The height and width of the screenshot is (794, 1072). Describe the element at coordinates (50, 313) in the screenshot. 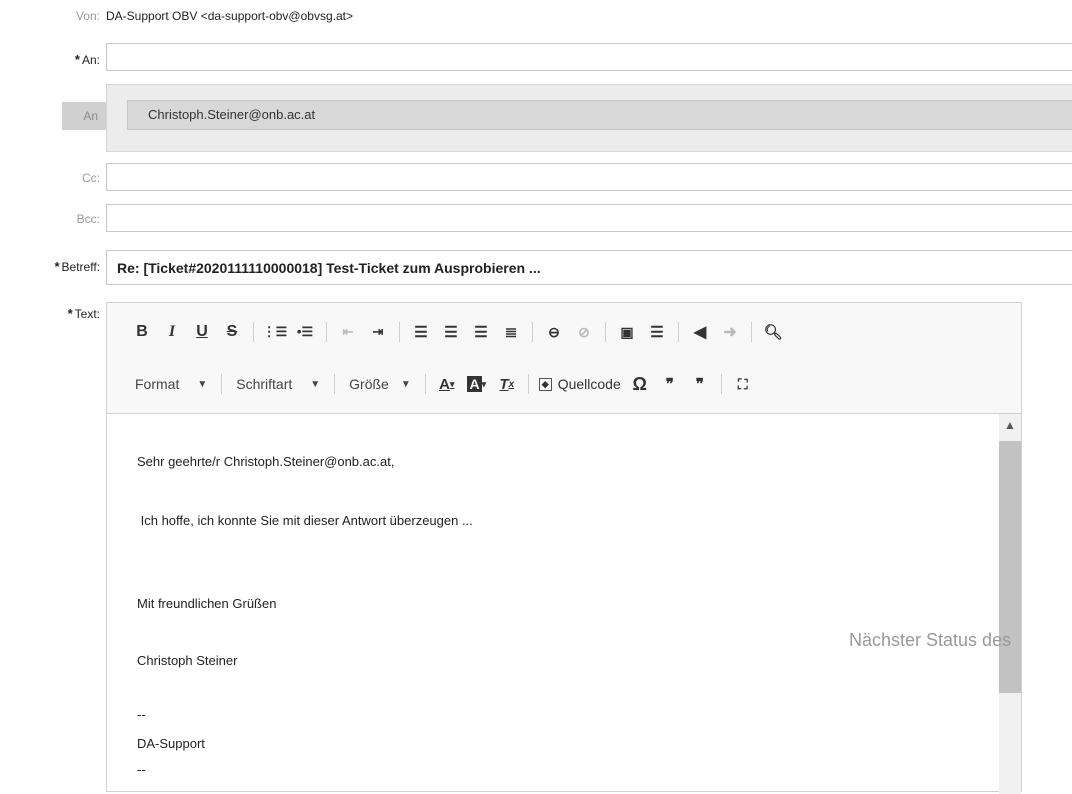

I see `text-label: * Text:` at that location.